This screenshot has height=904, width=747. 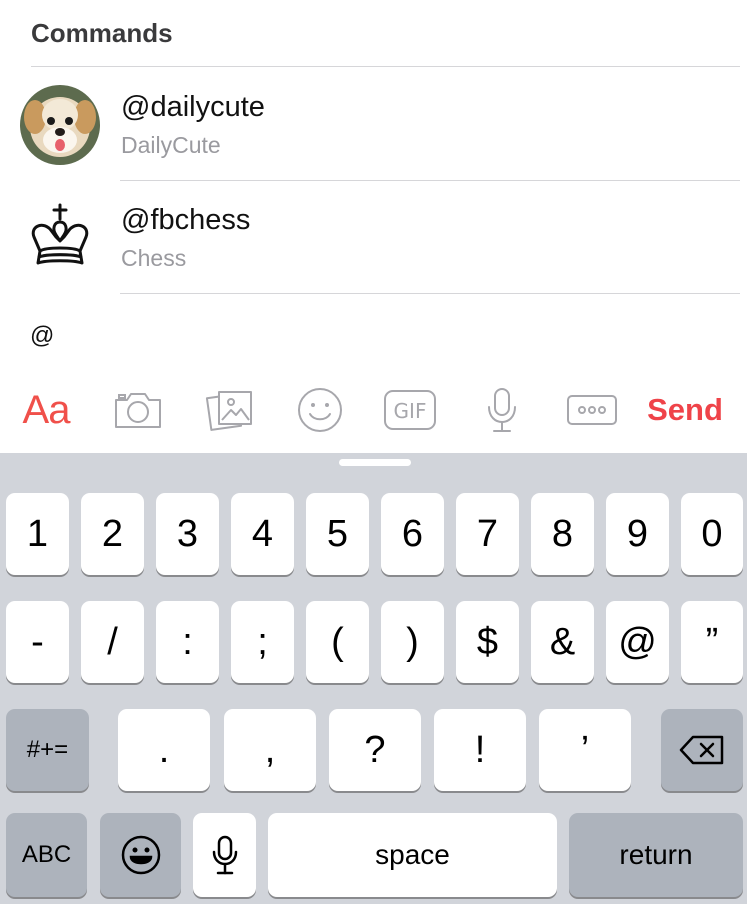 I want to click on emoji-key, so click(x=140, y=855).